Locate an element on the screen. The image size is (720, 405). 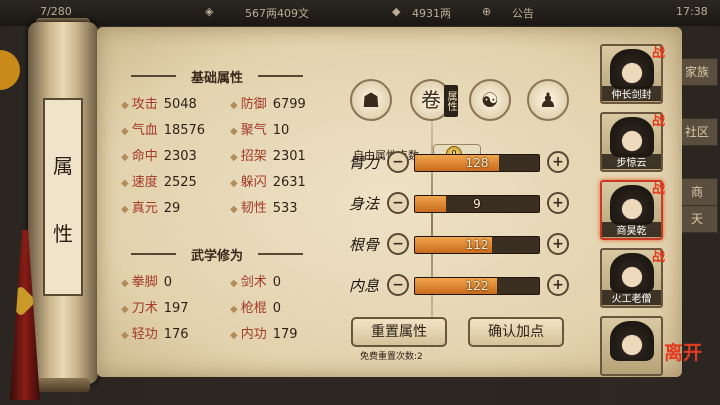
stat-bar: 9 is located at coordinates (477, 204).